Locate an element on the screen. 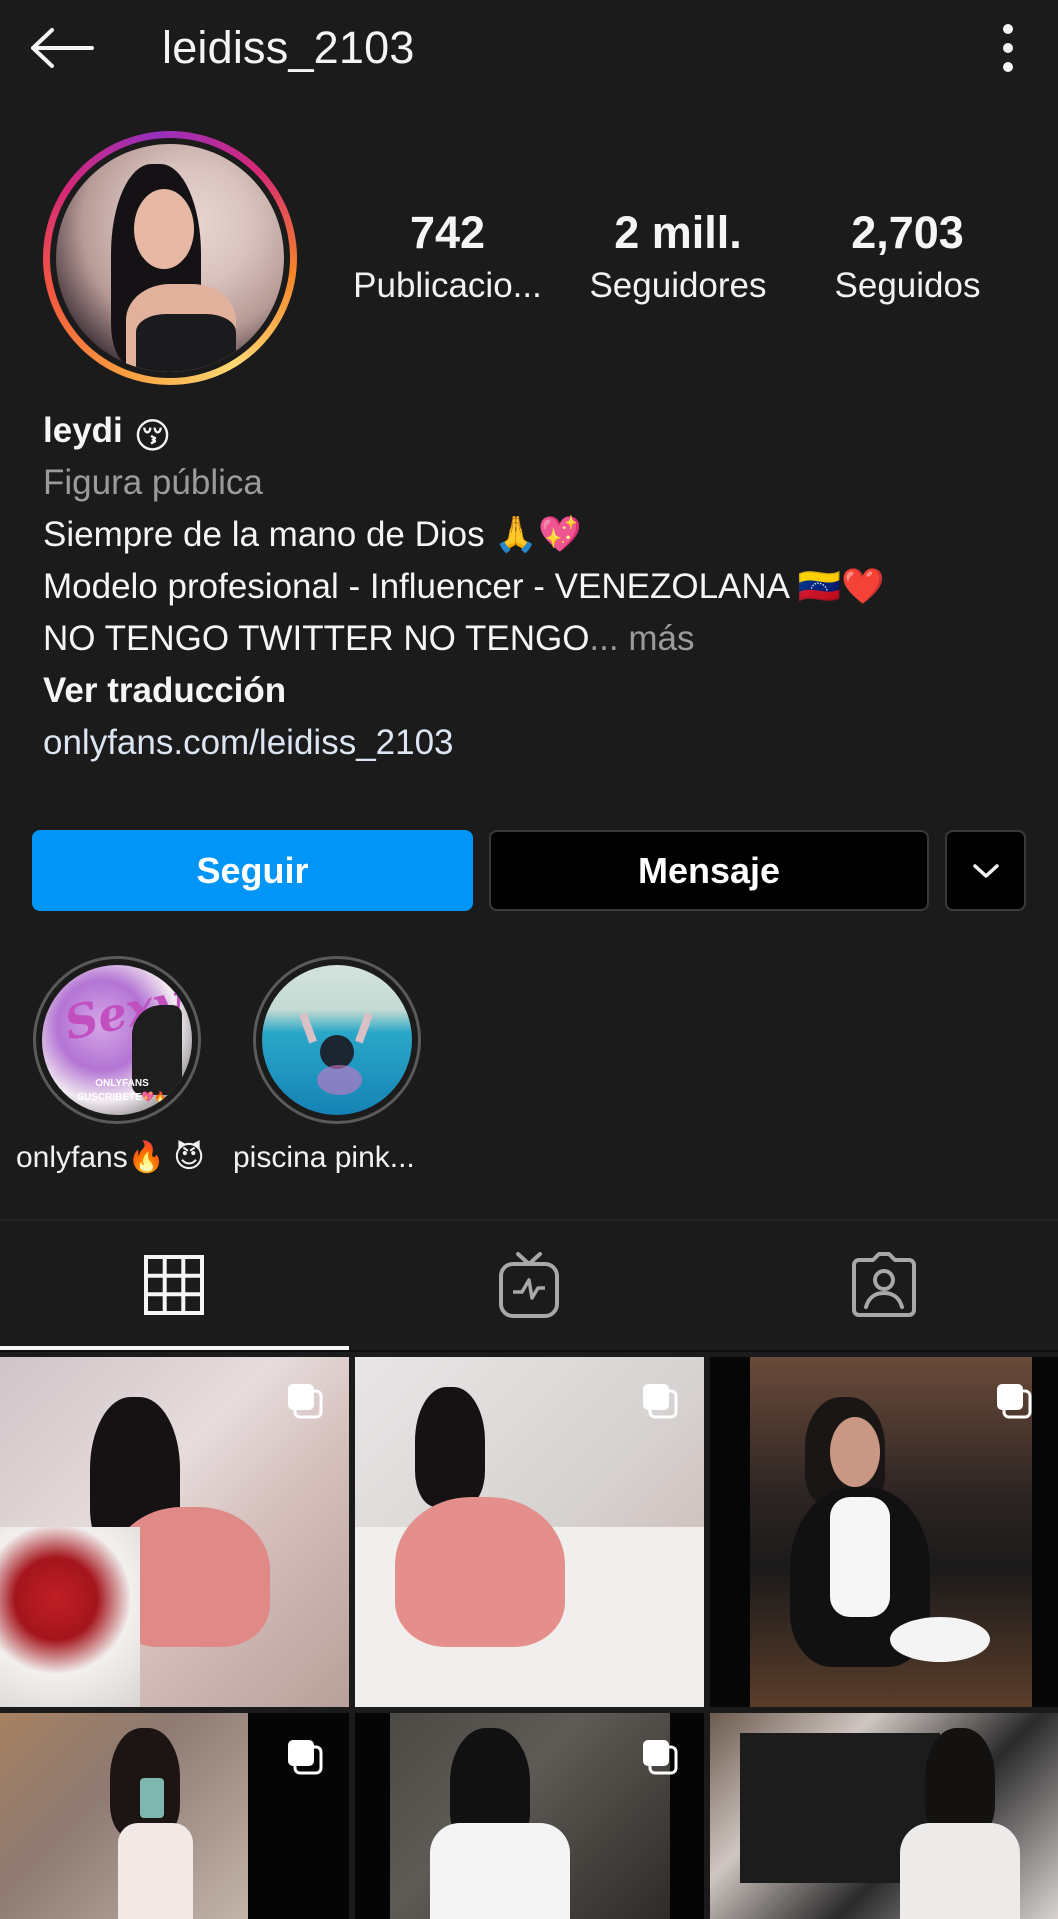 The height and width of the screenshot is (1919, 1058). highlight-cover-image is located at coordinates (337, 1040).